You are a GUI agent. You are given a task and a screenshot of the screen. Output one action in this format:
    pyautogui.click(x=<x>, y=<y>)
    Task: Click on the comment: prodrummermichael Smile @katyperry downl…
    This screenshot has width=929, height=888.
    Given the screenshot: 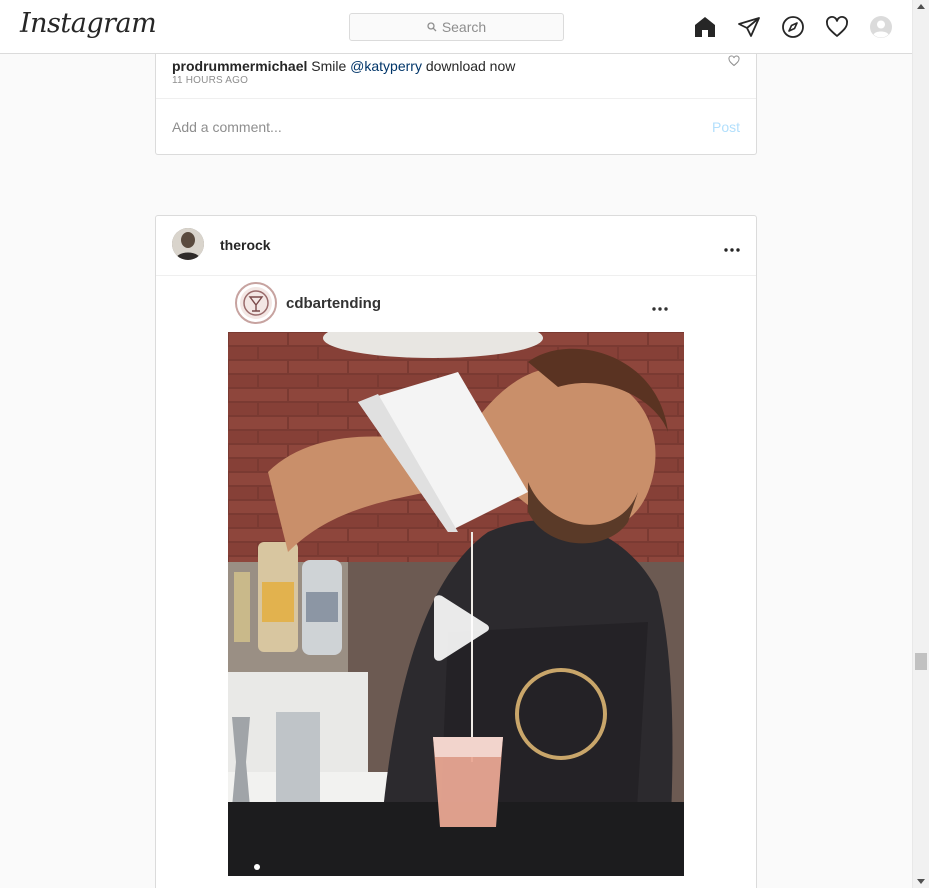 What is the action you would take?
    pyautogui.click(x=343, y=66)
    